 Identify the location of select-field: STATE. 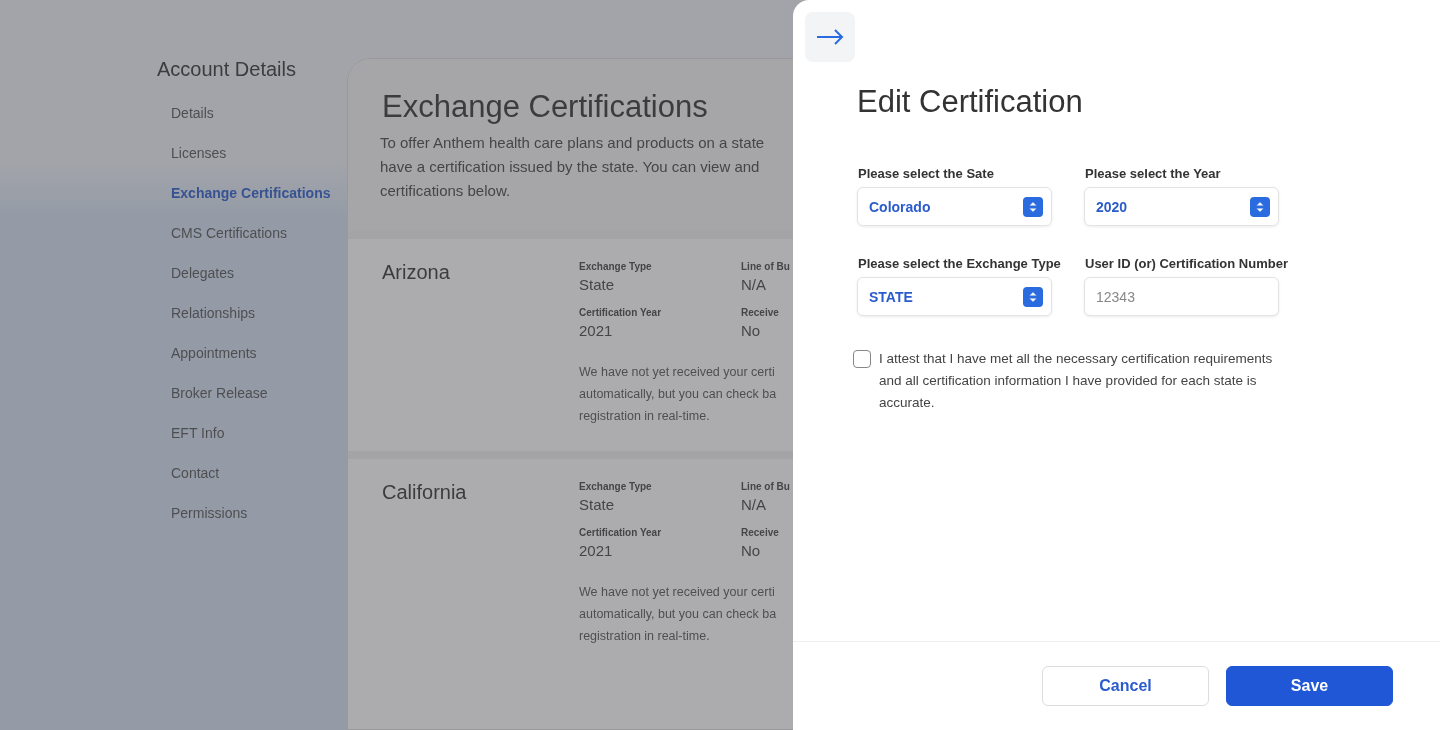
(954, 296).